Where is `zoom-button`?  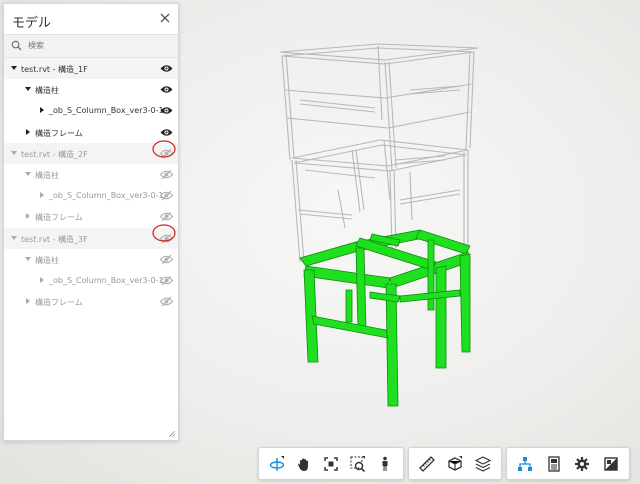 zoom-button is located at coordinates (358, 463).